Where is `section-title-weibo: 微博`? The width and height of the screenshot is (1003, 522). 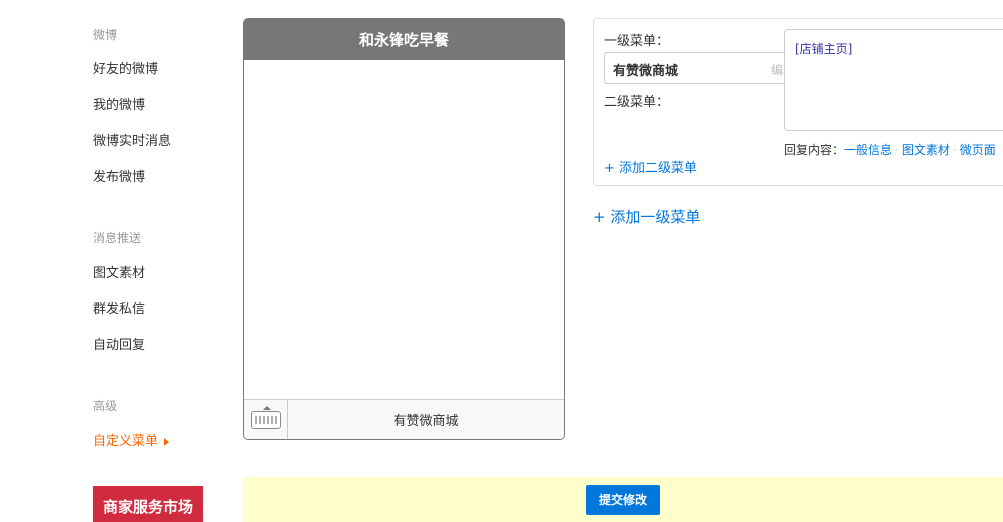
section-title-weibo: 微博 is located at coordinates (105, 35).